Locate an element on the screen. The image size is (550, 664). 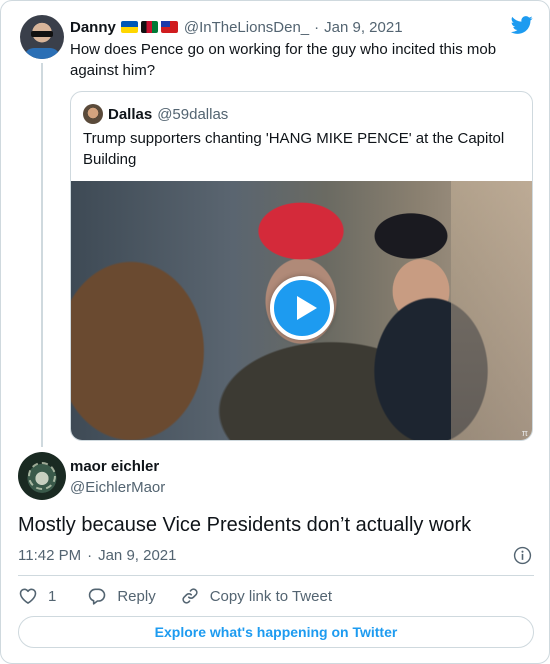
link-icon is located at coordinates (190, 596).